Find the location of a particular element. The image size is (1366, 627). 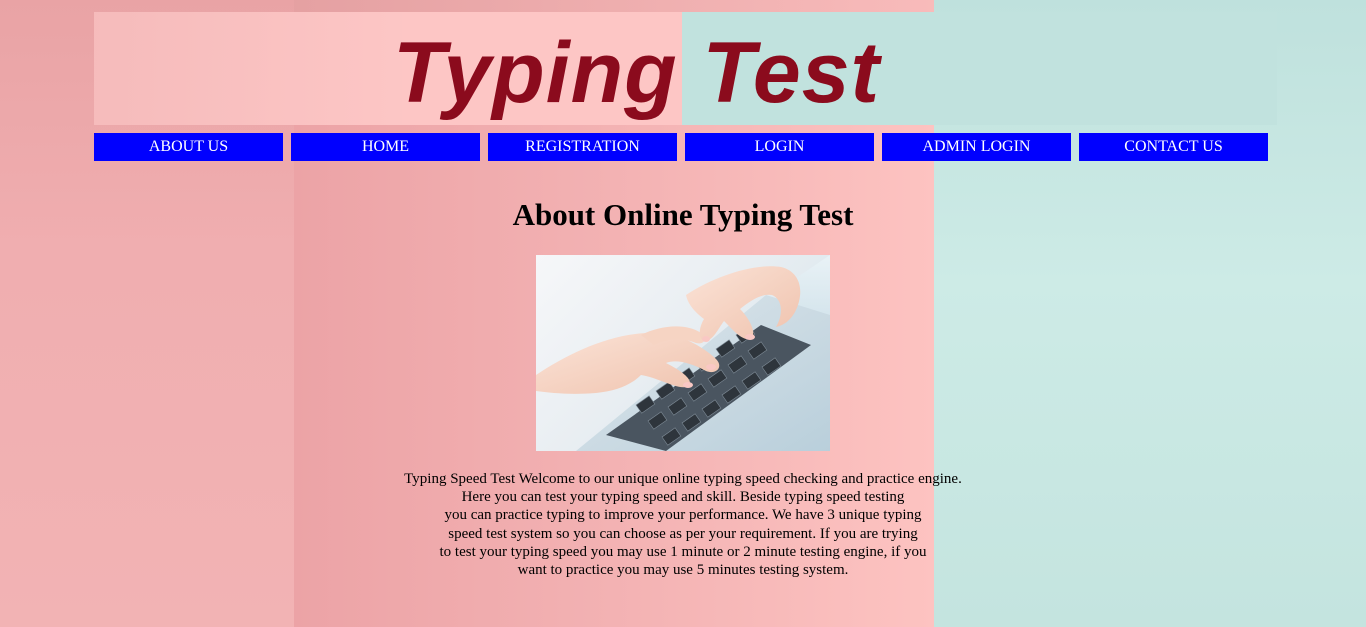

background-top-strip is located at coordinates (614, 6).